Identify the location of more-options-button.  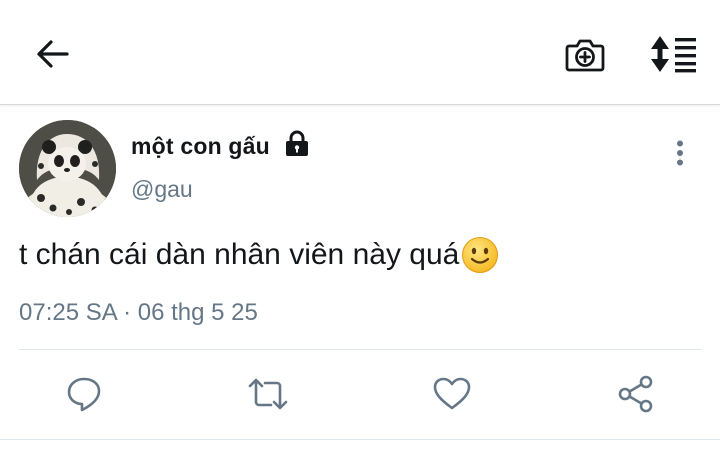
(680, 153).